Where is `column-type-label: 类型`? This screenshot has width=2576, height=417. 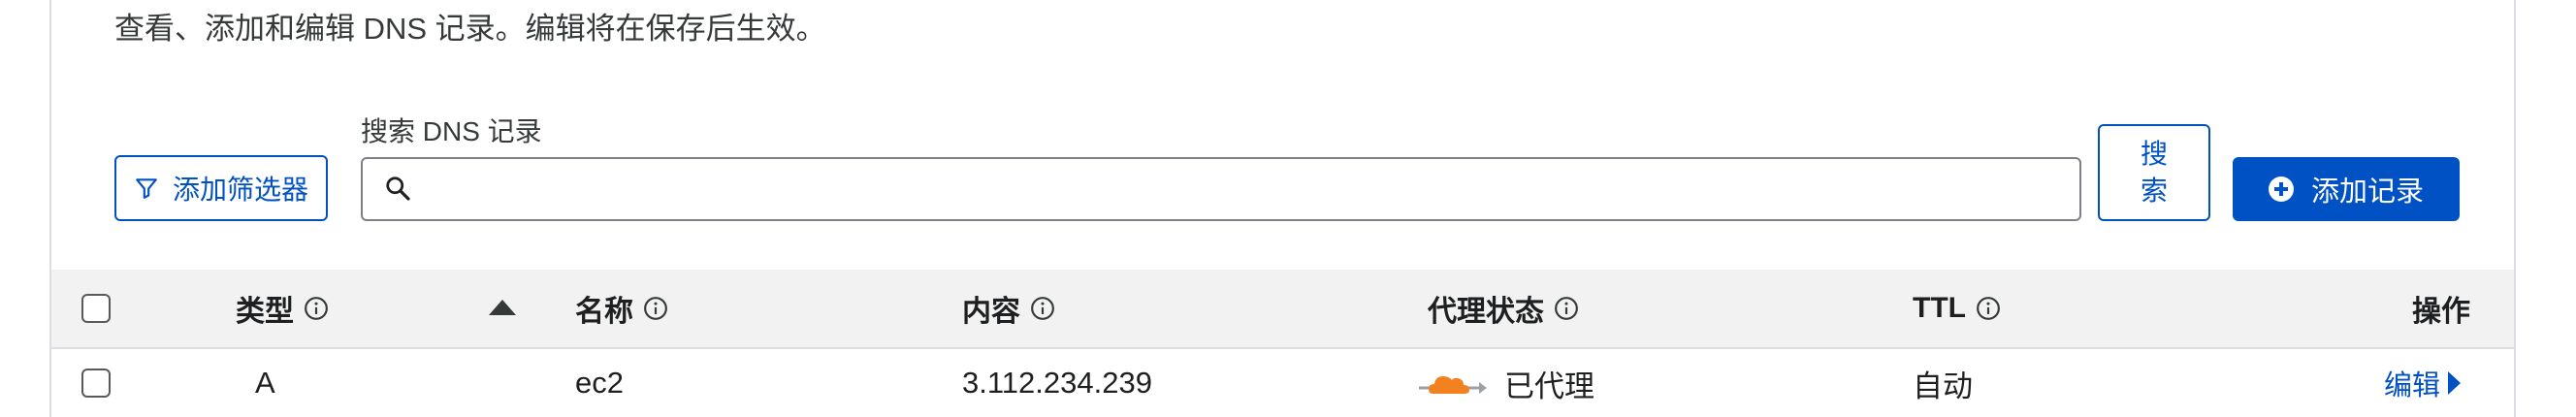 column-type-label: 类型 is located at coordinates (265, 312).